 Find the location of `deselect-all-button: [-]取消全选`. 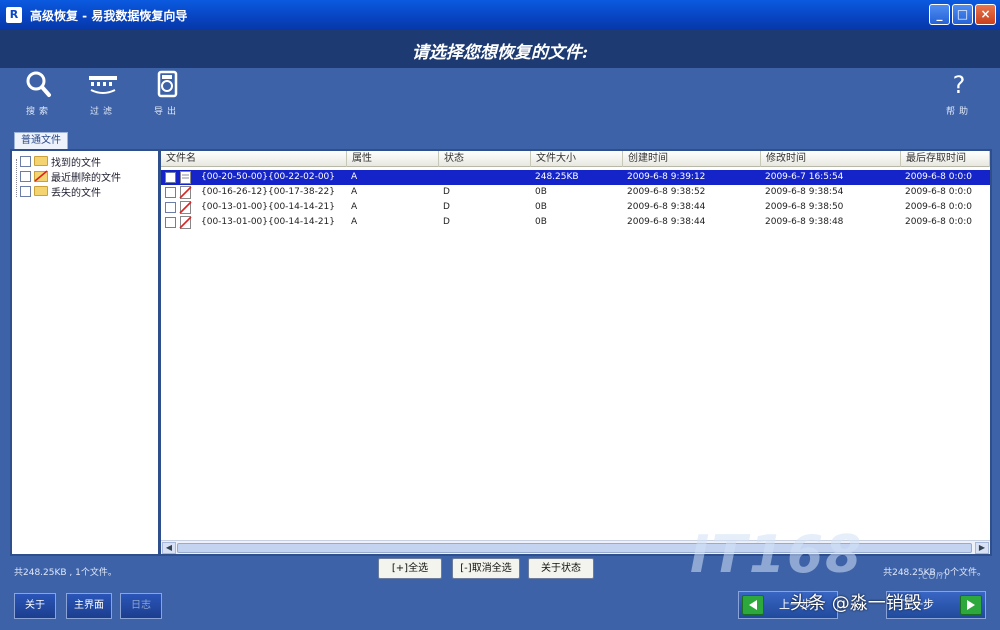

deselect-all-button: [-]取消全选 is located at coordinates (486, 568).